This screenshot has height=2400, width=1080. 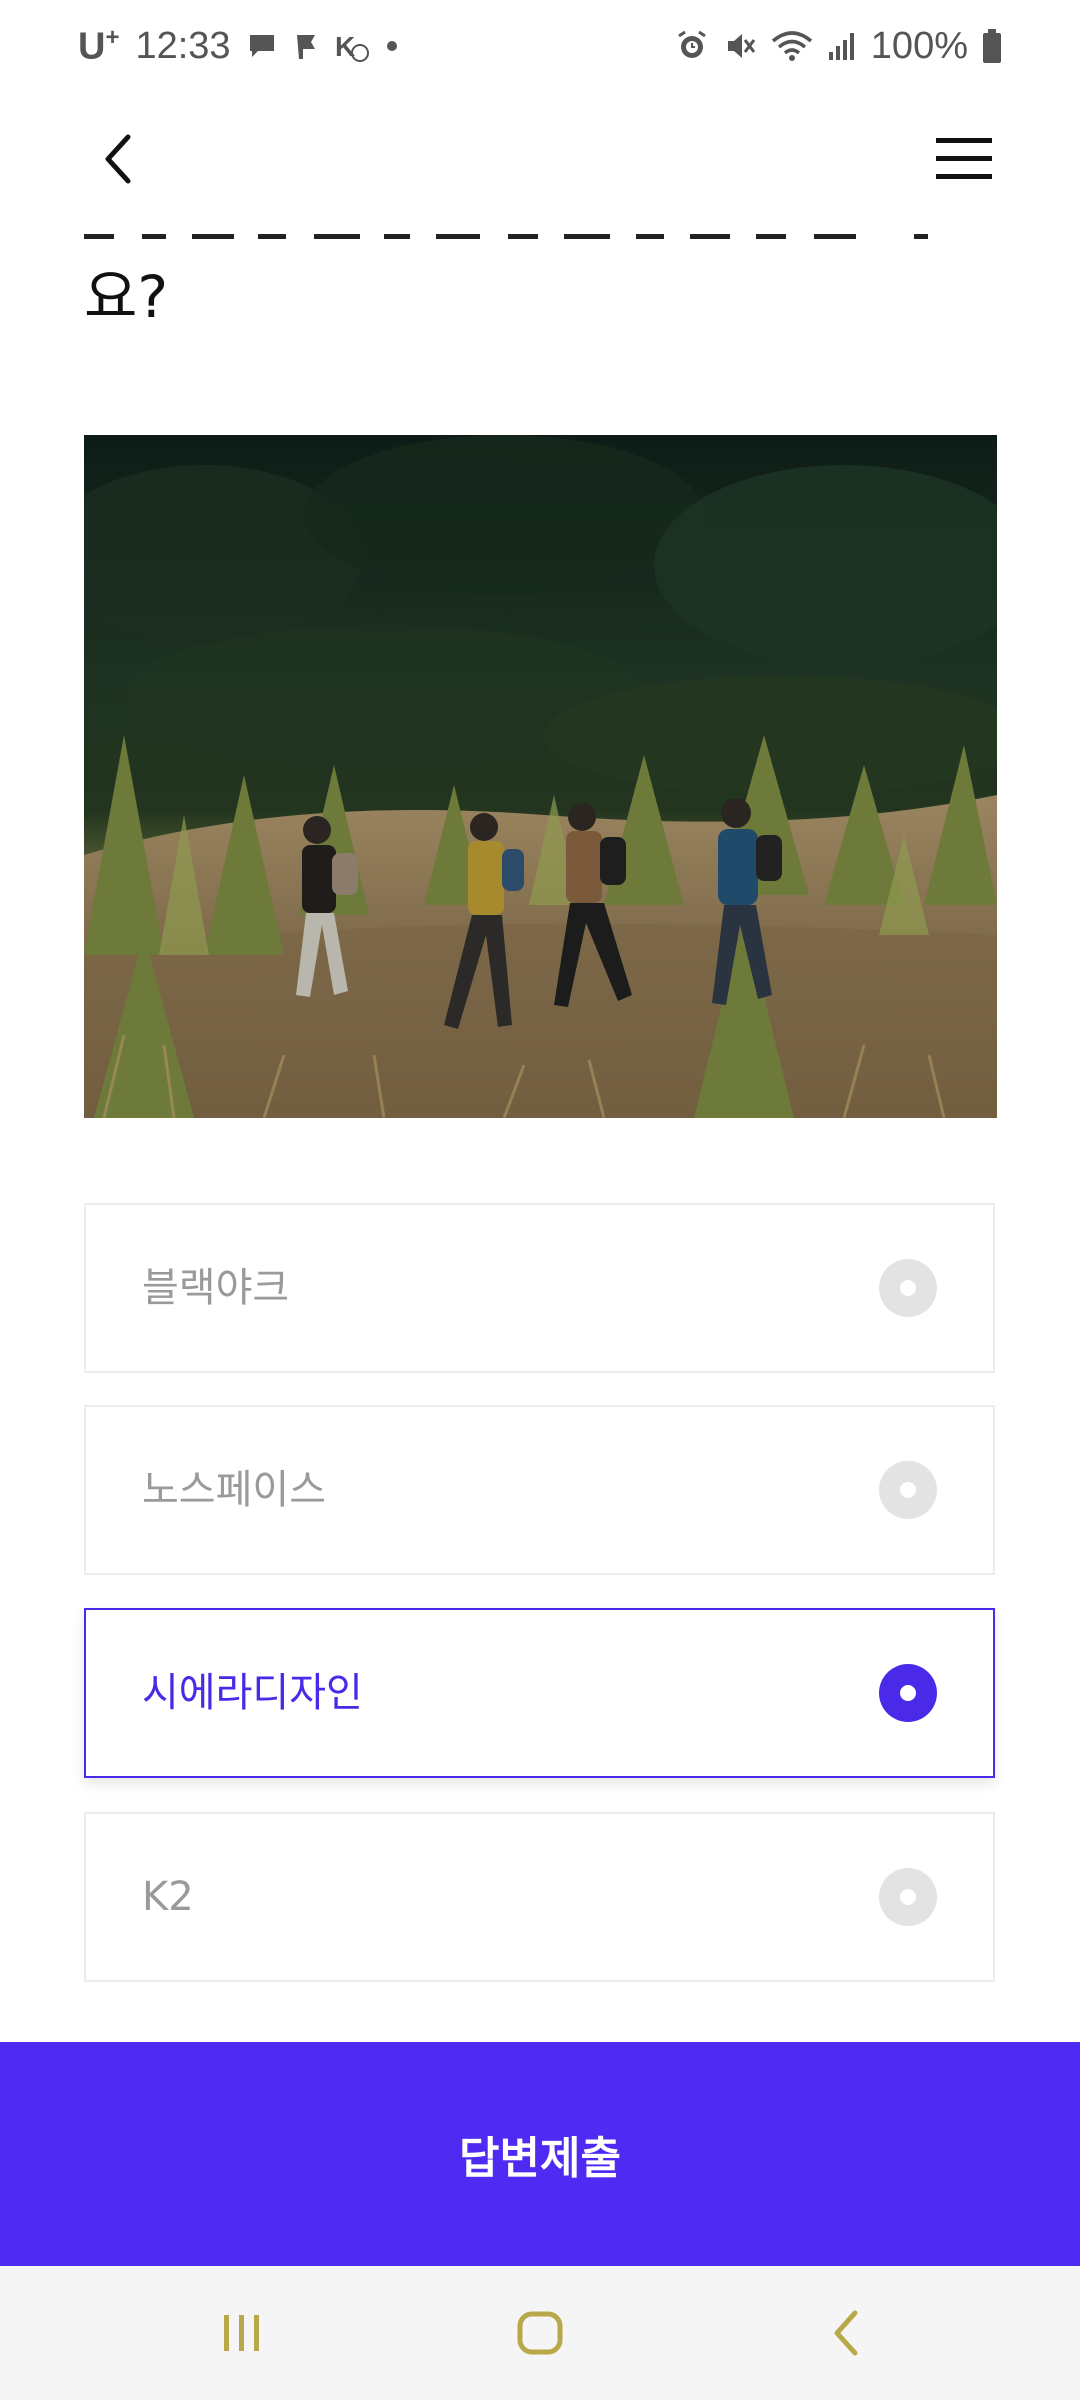 I want to click on hamburger-menu-icon, so click(x=964, y=158).